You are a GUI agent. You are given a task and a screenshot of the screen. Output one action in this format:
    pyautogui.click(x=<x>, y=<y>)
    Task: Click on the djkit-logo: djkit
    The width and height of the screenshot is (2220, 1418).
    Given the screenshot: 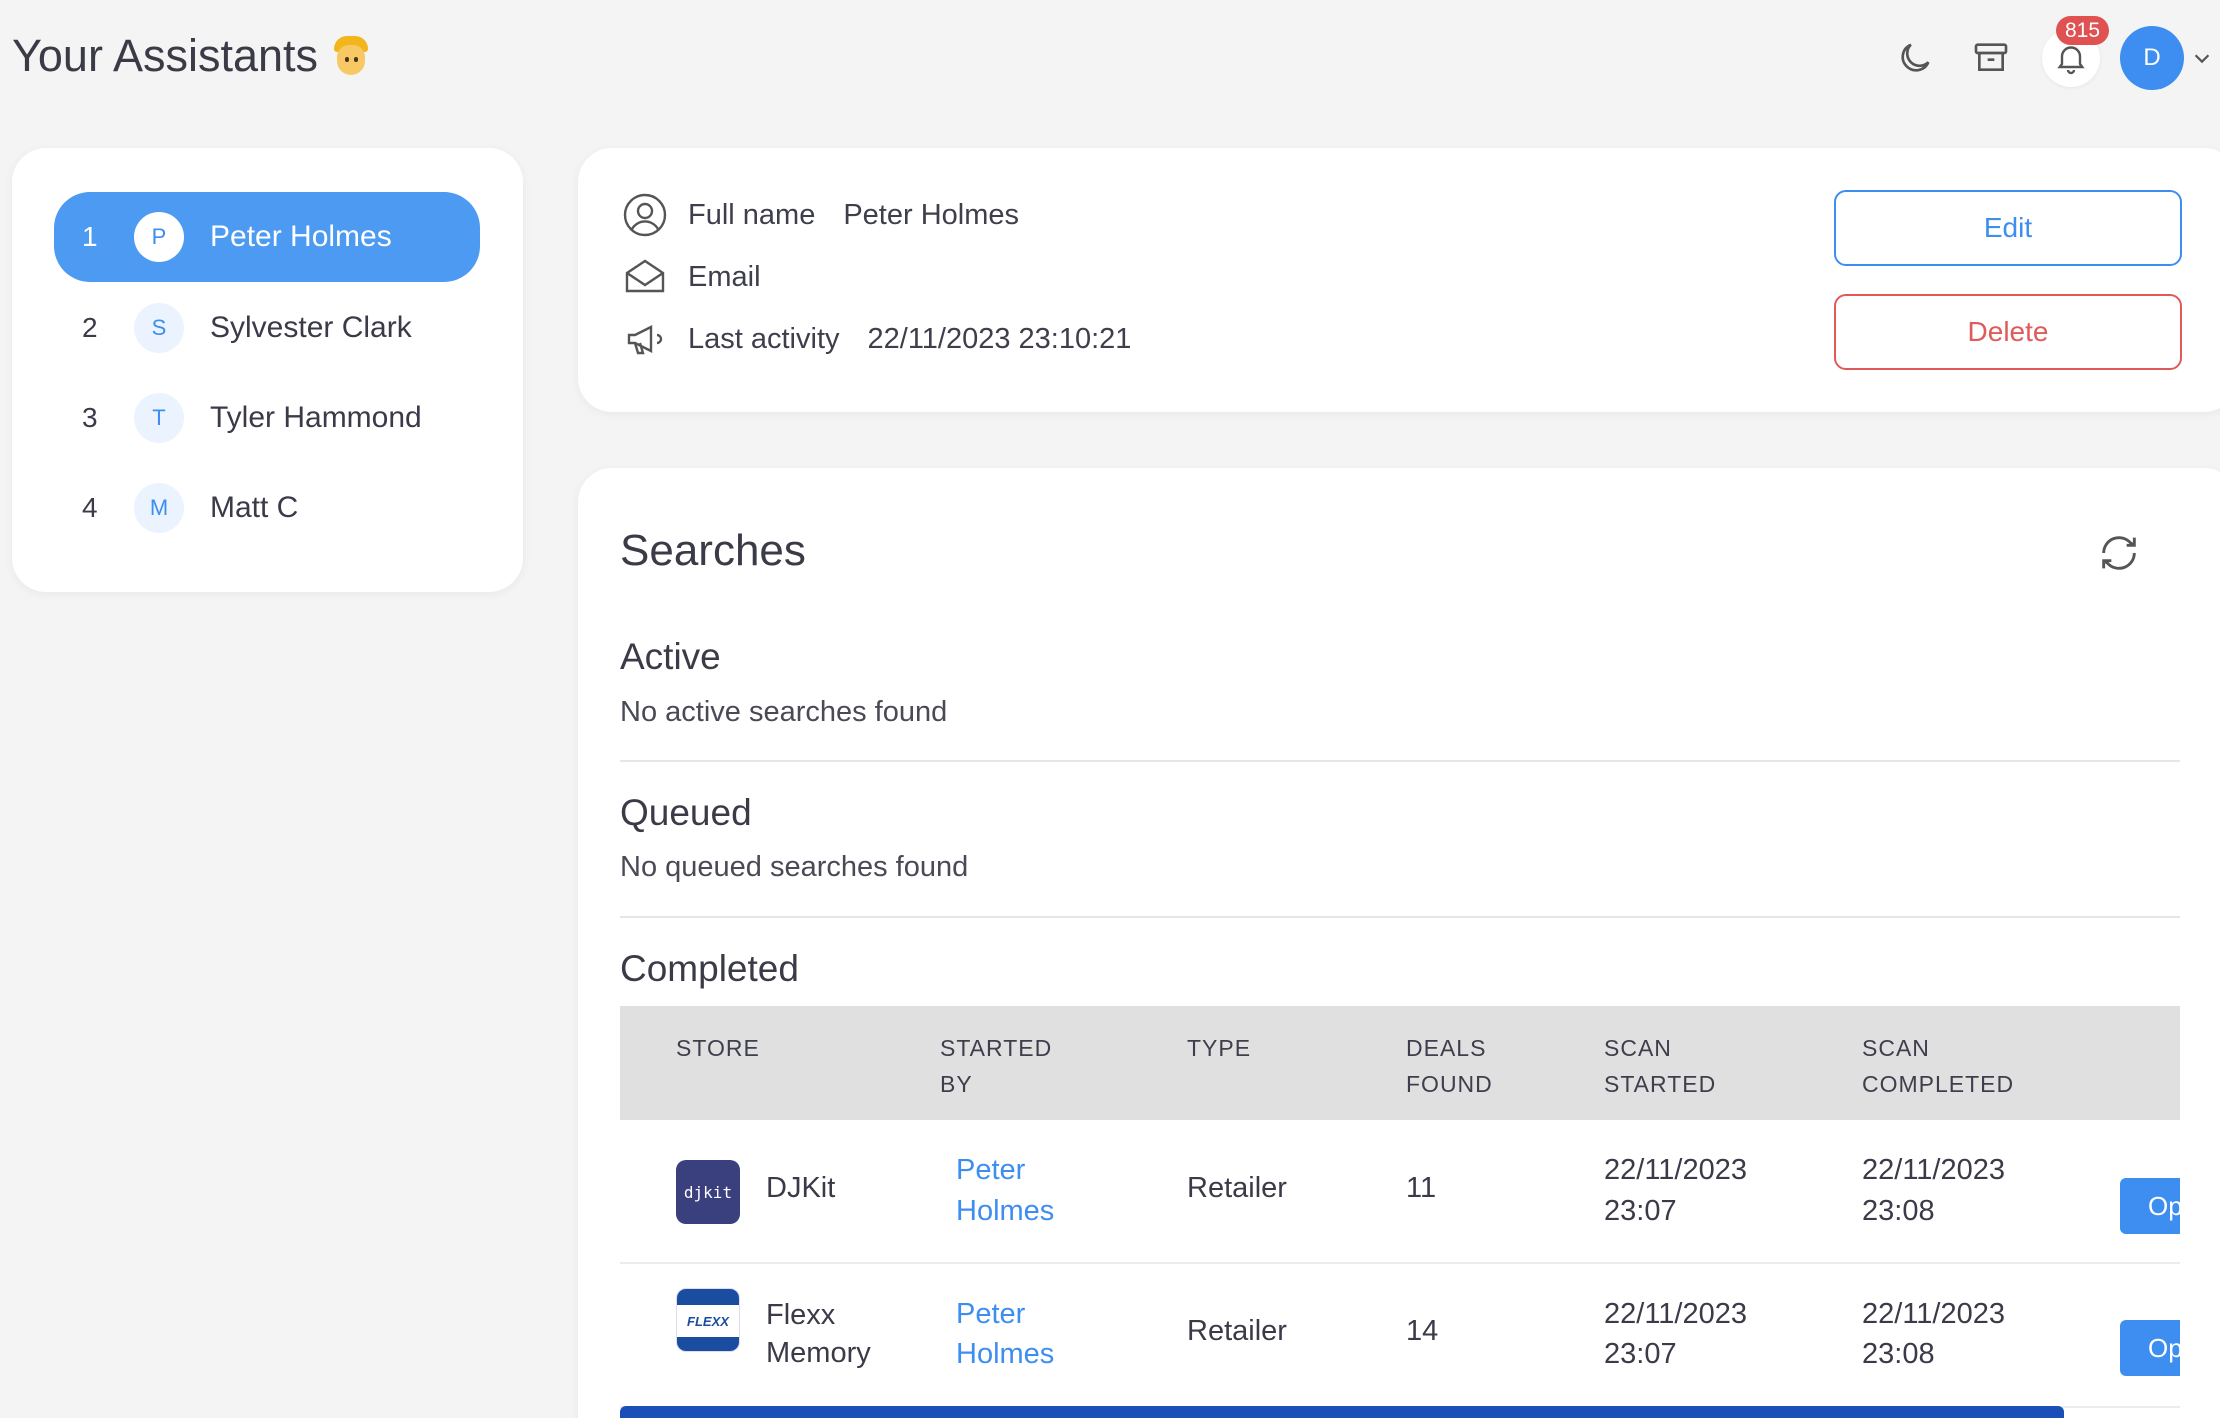 What is the action you would take?
    pyautogui.click(x=708, y=1192)
    